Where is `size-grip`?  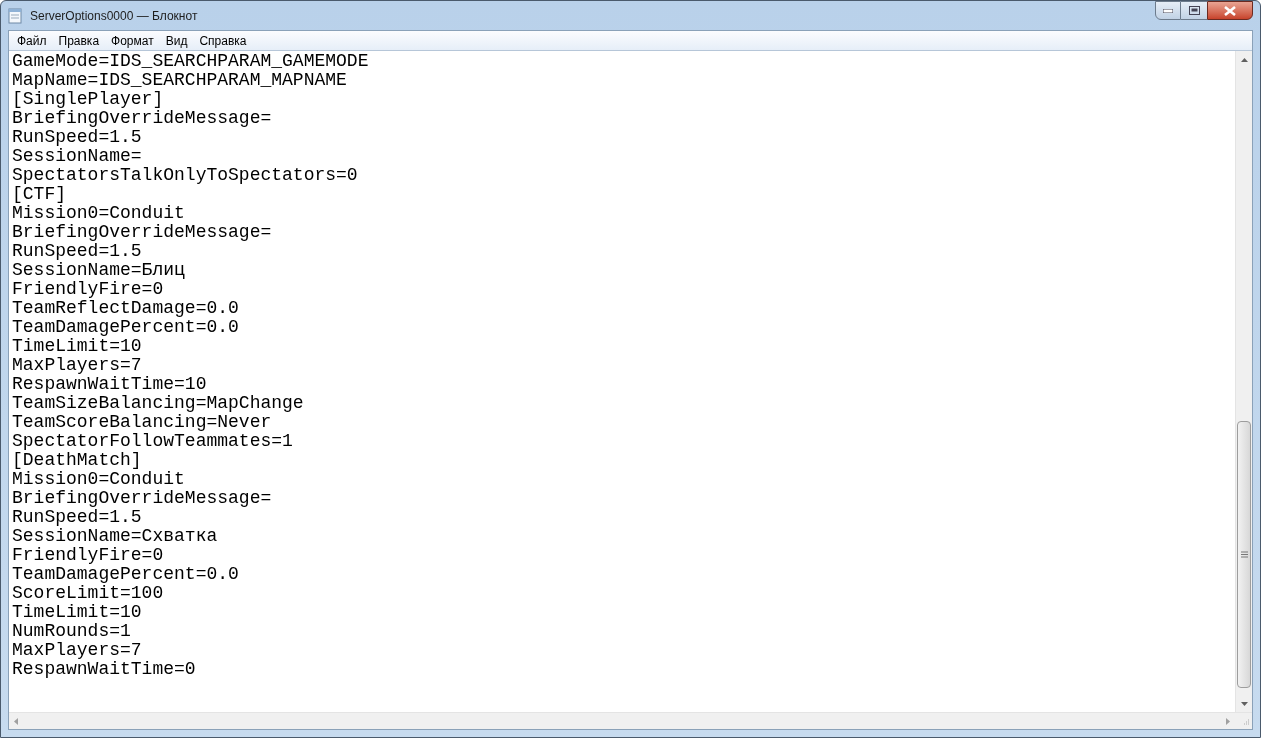 size-grip is located at coordinates (1243, 720).